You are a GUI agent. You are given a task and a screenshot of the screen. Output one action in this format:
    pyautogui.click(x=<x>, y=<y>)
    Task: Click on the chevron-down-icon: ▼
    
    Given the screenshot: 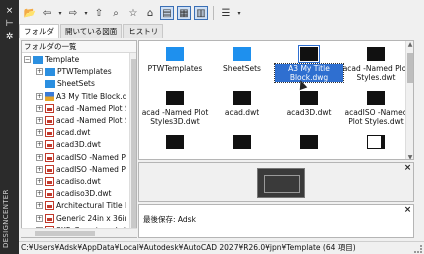 What is the action you would take?
    pyautogui.click(x=409, y=156)
    